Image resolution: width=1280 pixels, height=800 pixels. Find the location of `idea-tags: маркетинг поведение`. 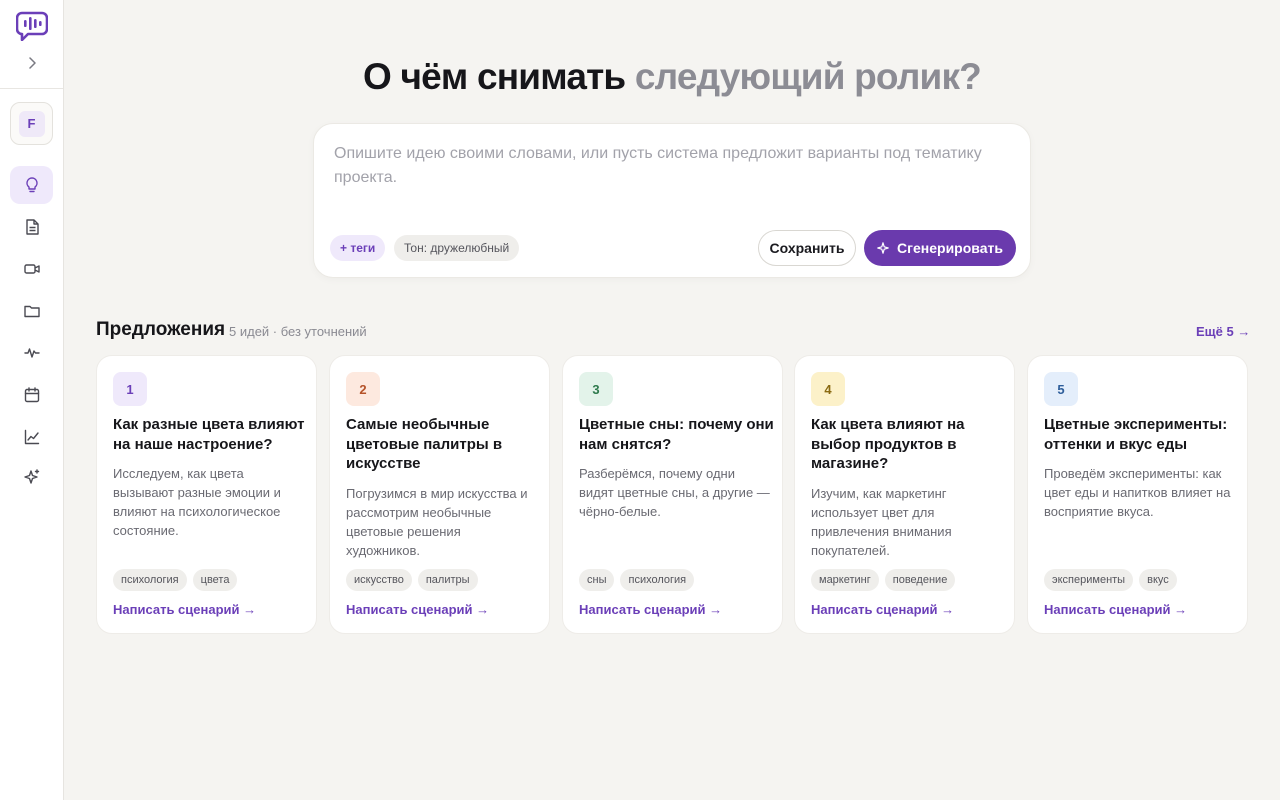

idea-tags: маркетинг поведение is located at coordinates (883, 580).